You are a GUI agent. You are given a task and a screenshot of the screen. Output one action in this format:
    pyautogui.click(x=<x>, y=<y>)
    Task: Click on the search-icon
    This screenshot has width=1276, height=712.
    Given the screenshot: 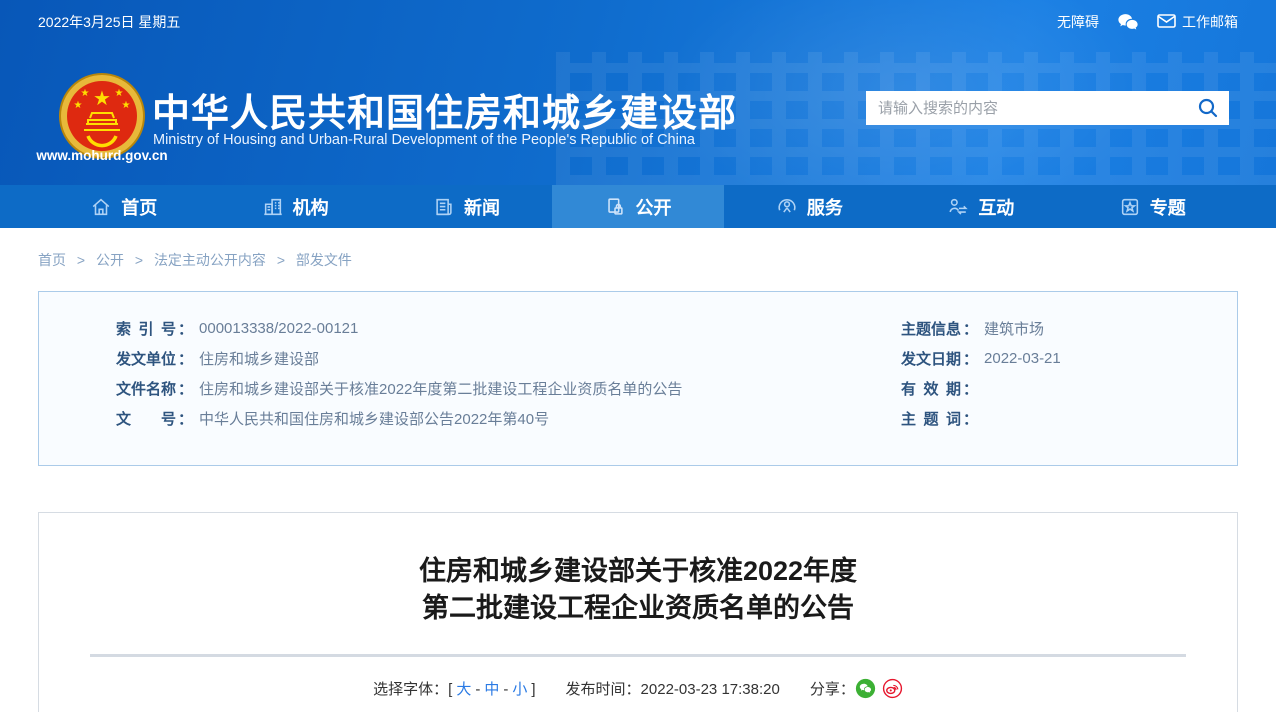 What is the action you would take?
    pyautogui.click(x=1211, y=108)
    